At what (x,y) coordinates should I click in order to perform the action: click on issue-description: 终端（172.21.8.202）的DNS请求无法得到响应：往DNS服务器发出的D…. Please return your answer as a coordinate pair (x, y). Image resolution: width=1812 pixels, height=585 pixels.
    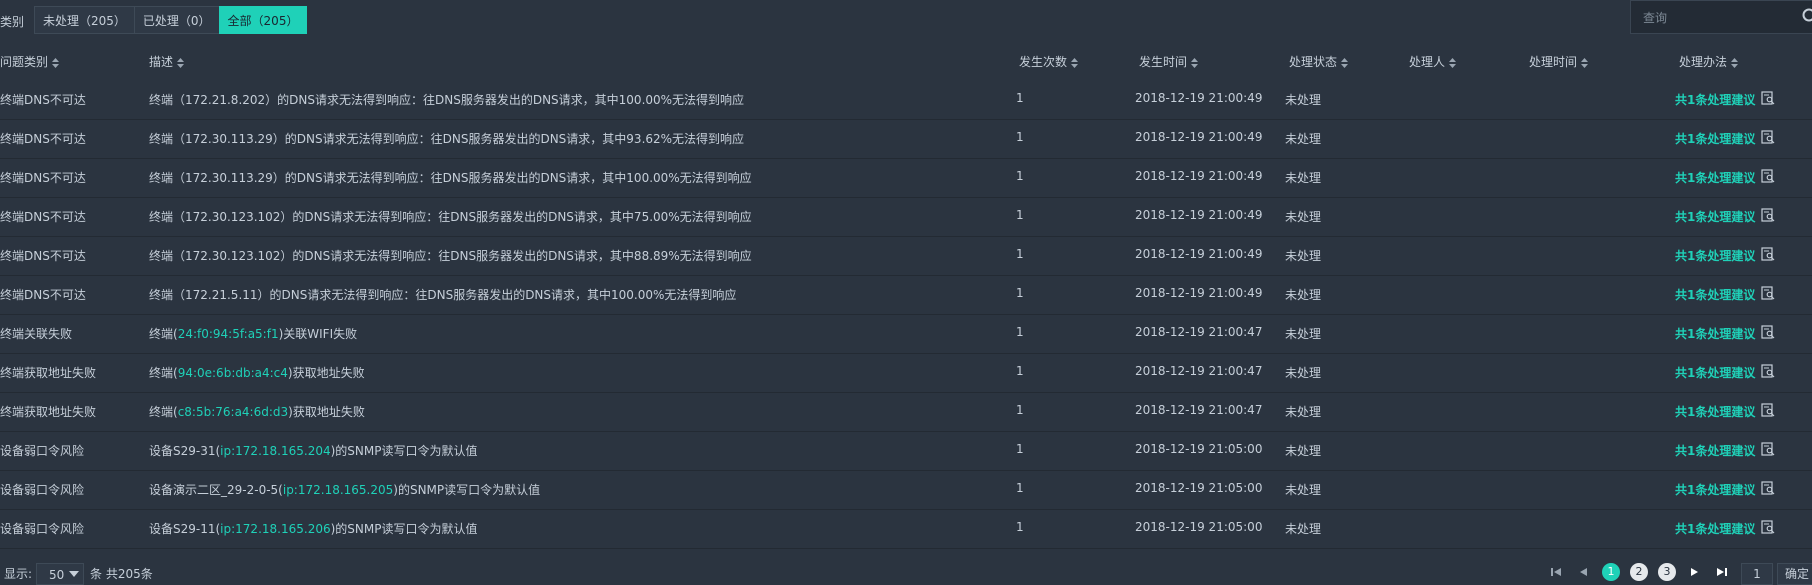
    Looking at the image, I should click on (446, 99).